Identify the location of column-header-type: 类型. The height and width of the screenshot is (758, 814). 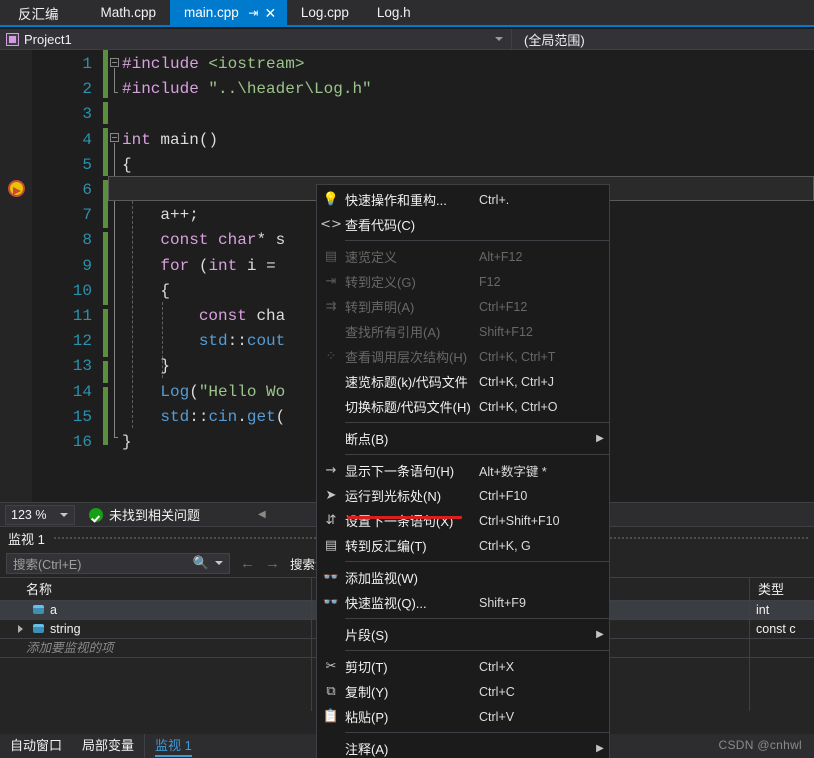
(782, 589).